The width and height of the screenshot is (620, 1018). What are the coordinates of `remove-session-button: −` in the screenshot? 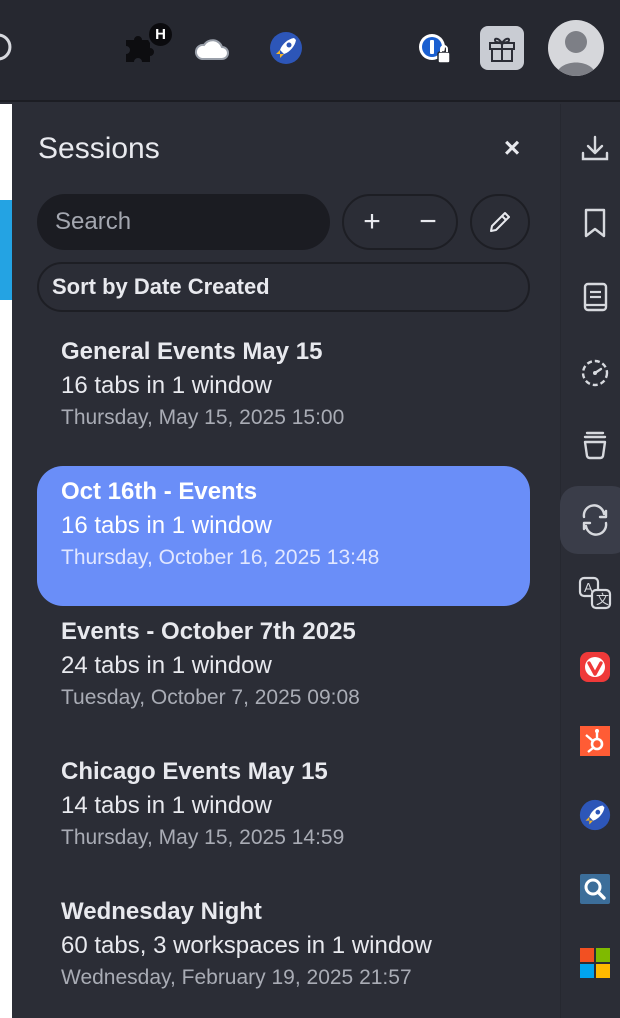 It's located at (428, 222).